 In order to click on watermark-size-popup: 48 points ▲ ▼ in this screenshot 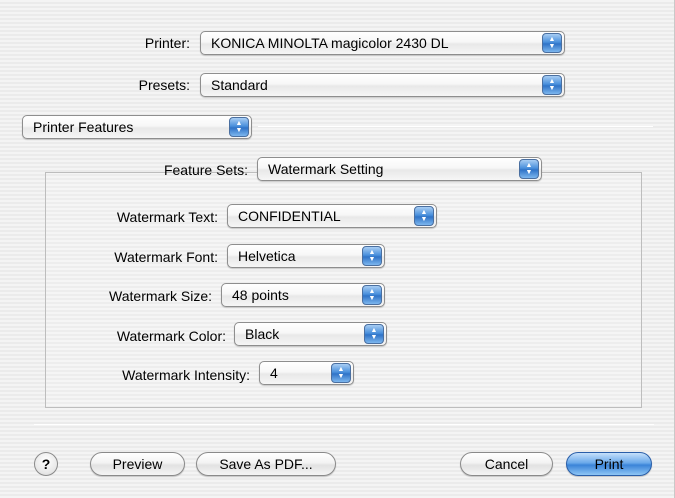, I will do `click(303, 295)`.